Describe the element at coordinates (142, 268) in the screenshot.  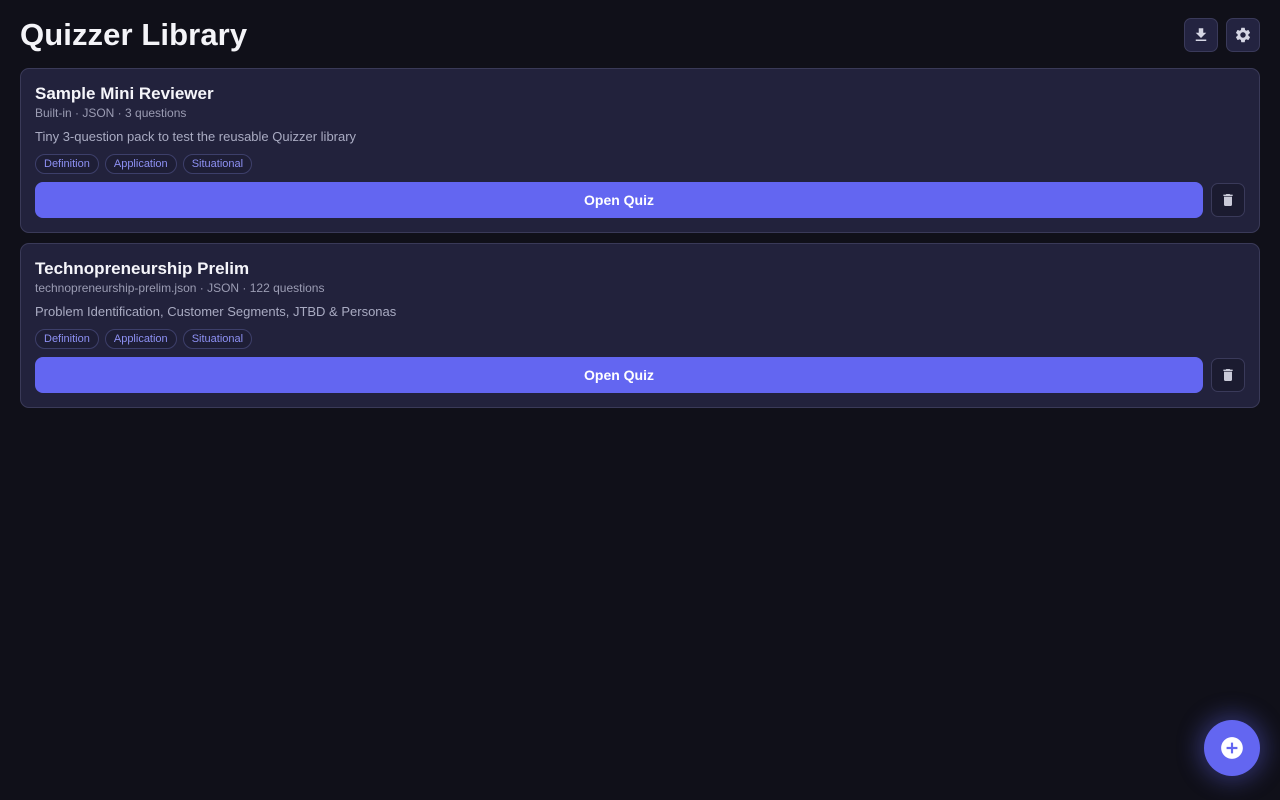
I see `quiz-title: Technopreneurship Prelim` at that location.